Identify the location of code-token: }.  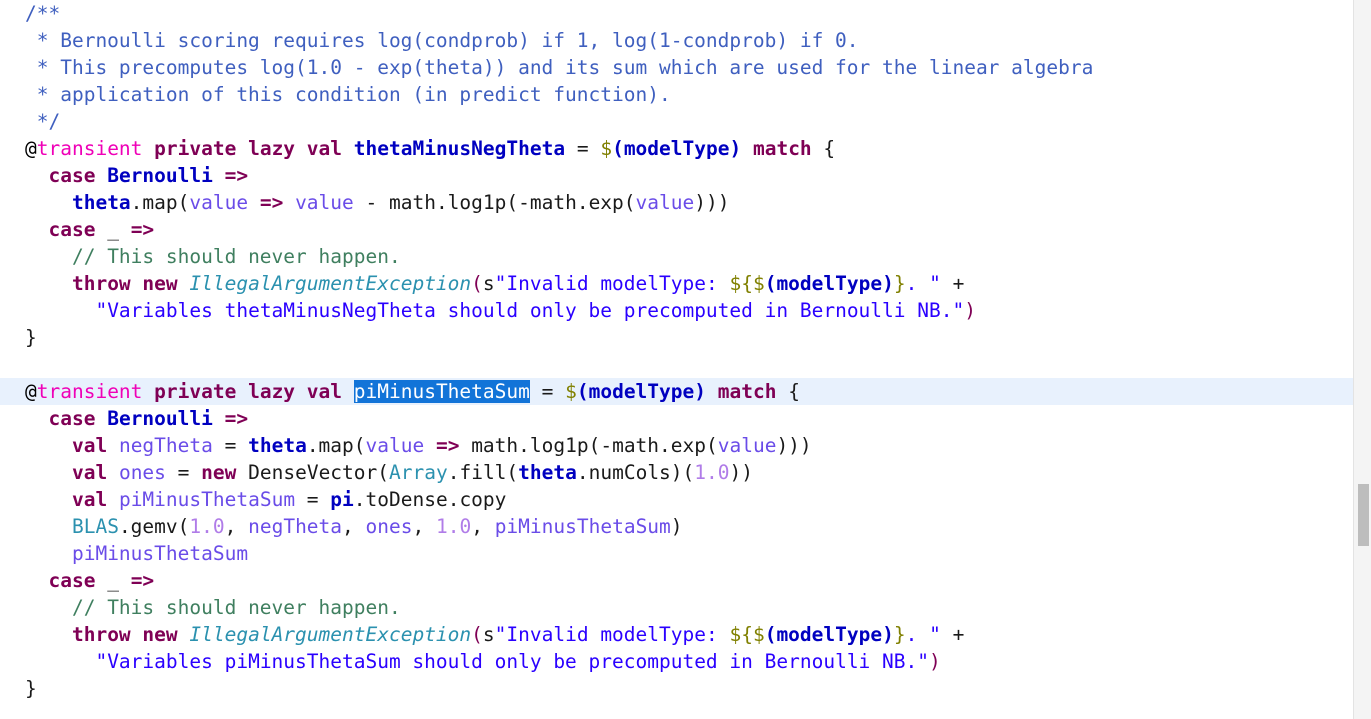
(899, 283).